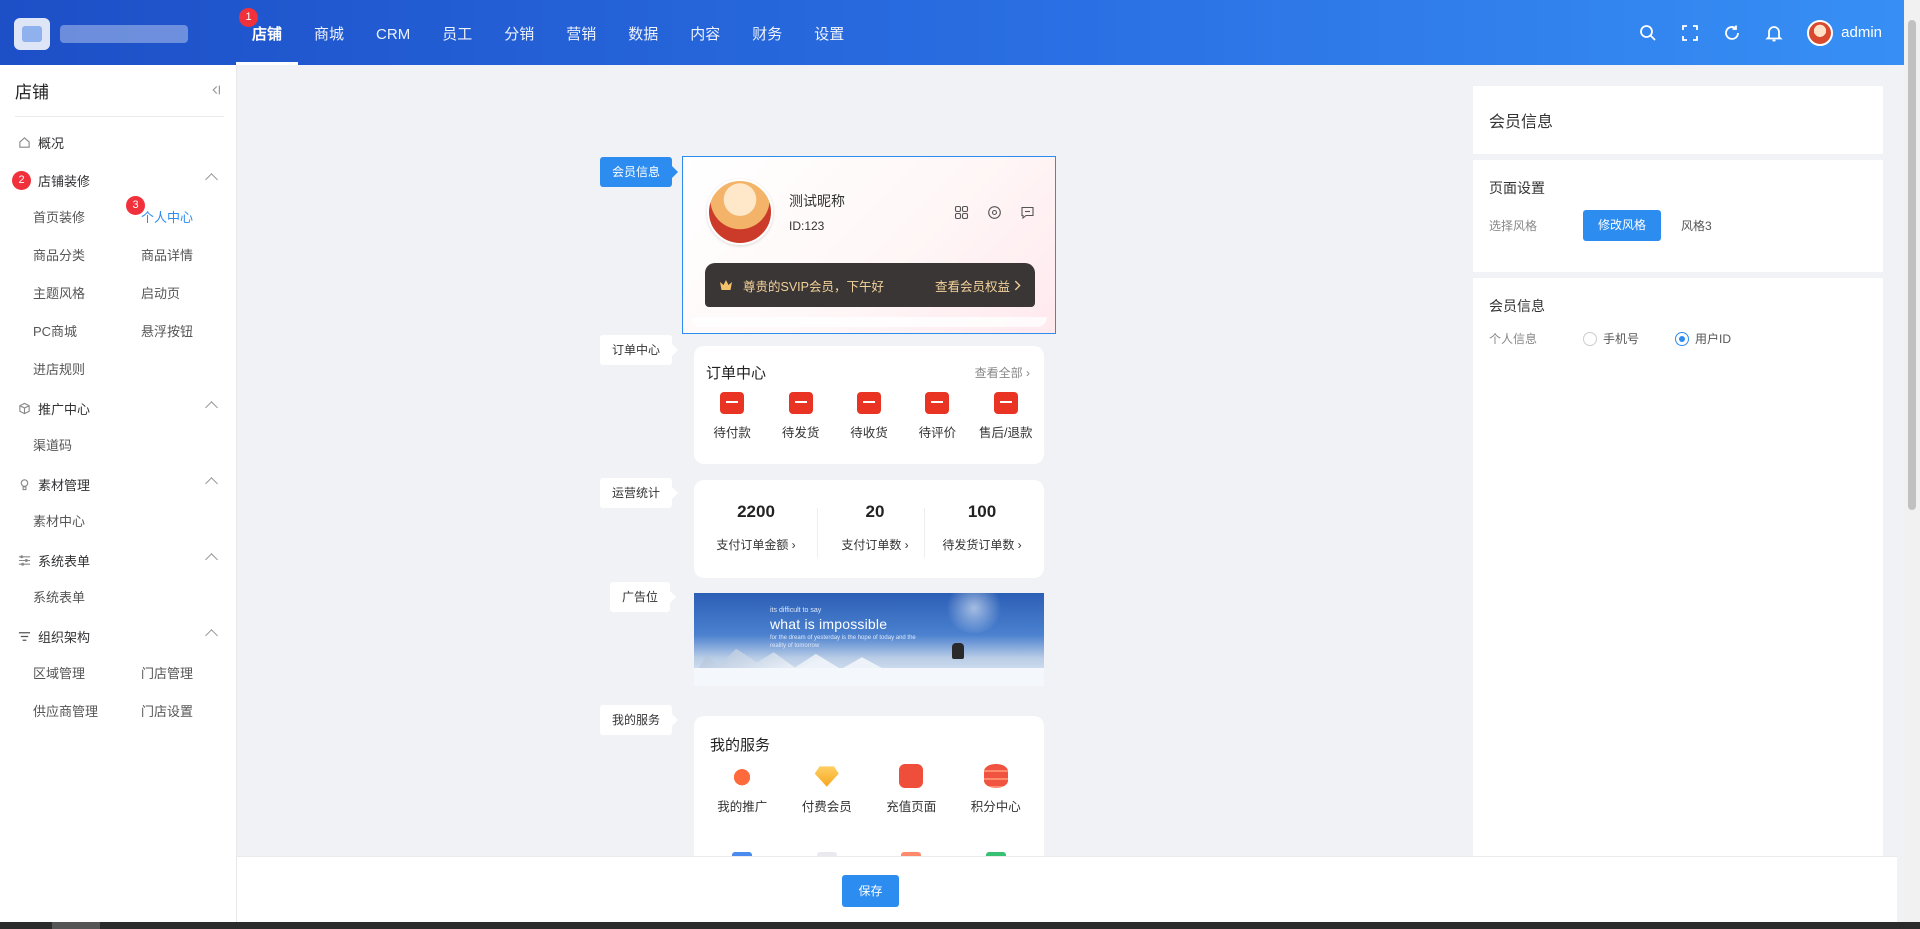 This screenshot has width=1920, height=929. What do you see at coordinates (767, 32) in the screenshot?
I see `top-nav-finance: 财务` at bounding box center [767, 32].